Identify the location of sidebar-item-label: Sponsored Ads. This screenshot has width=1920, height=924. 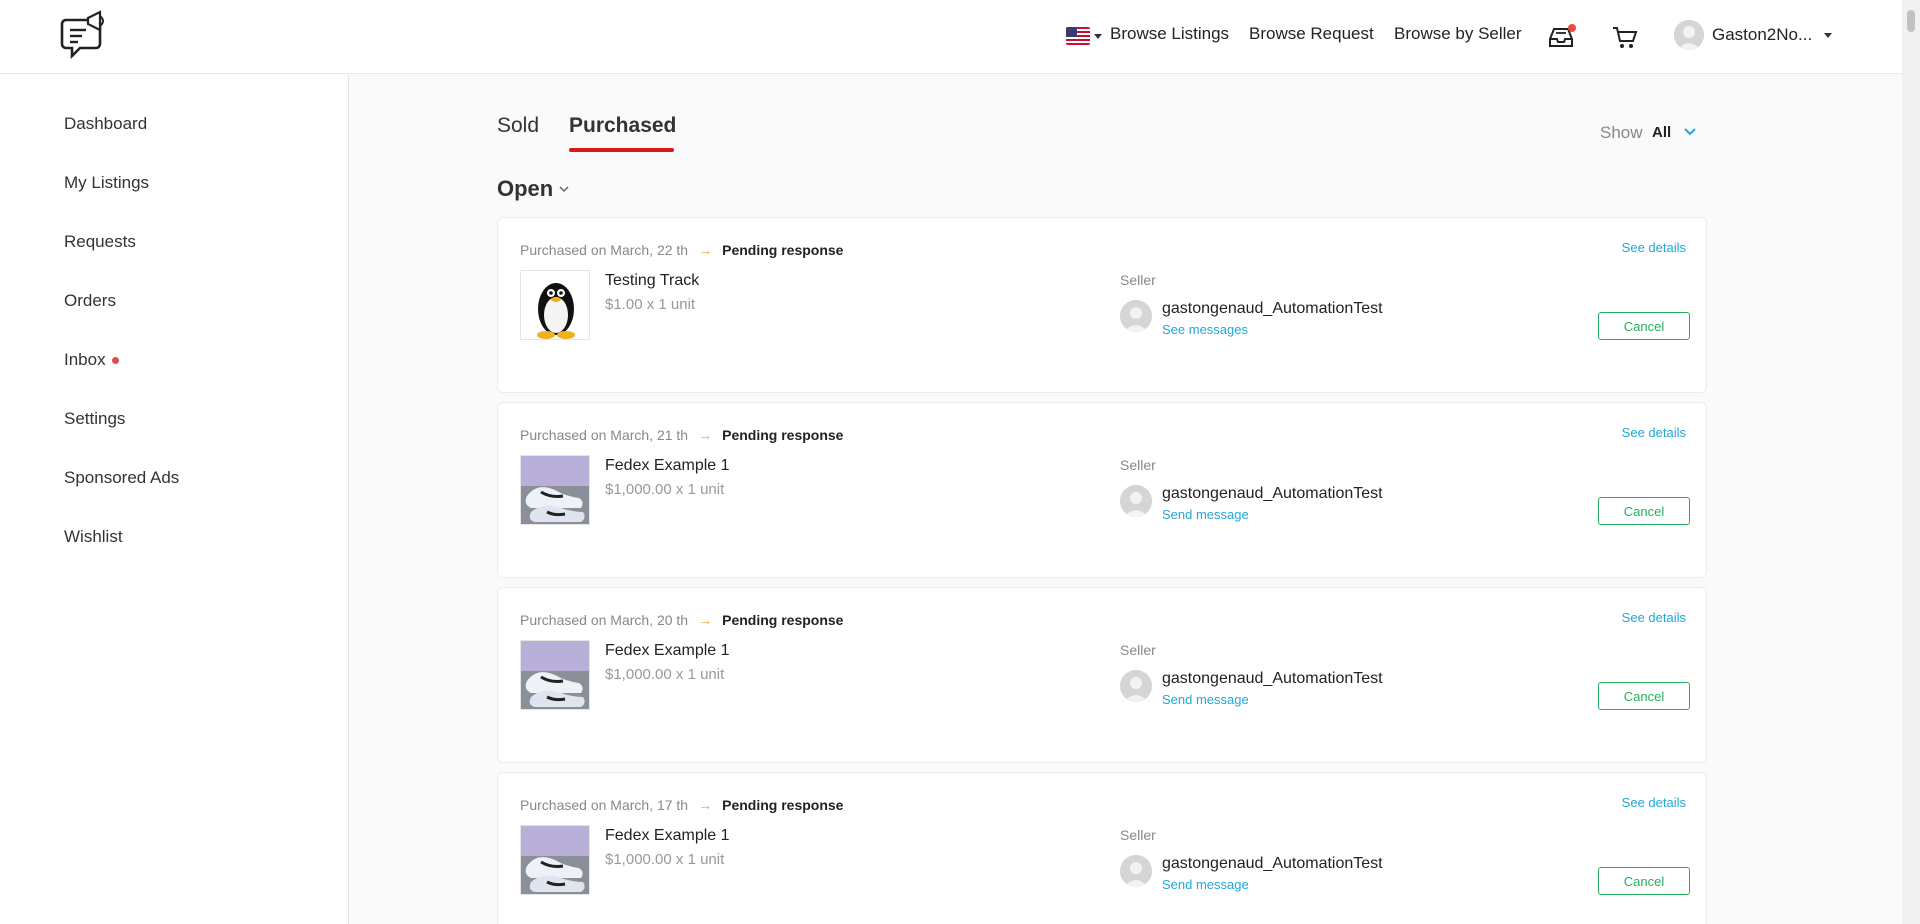
(122, 477).